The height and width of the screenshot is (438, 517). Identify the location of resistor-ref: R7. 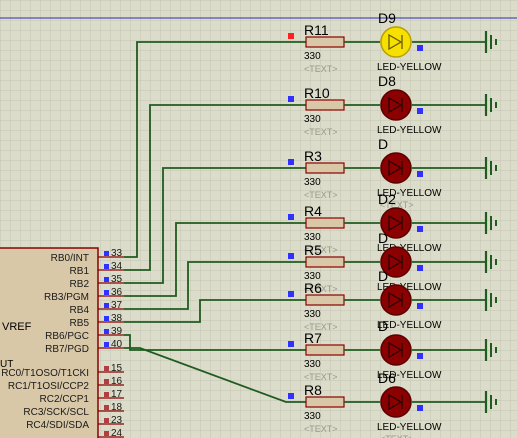
(313, 338).